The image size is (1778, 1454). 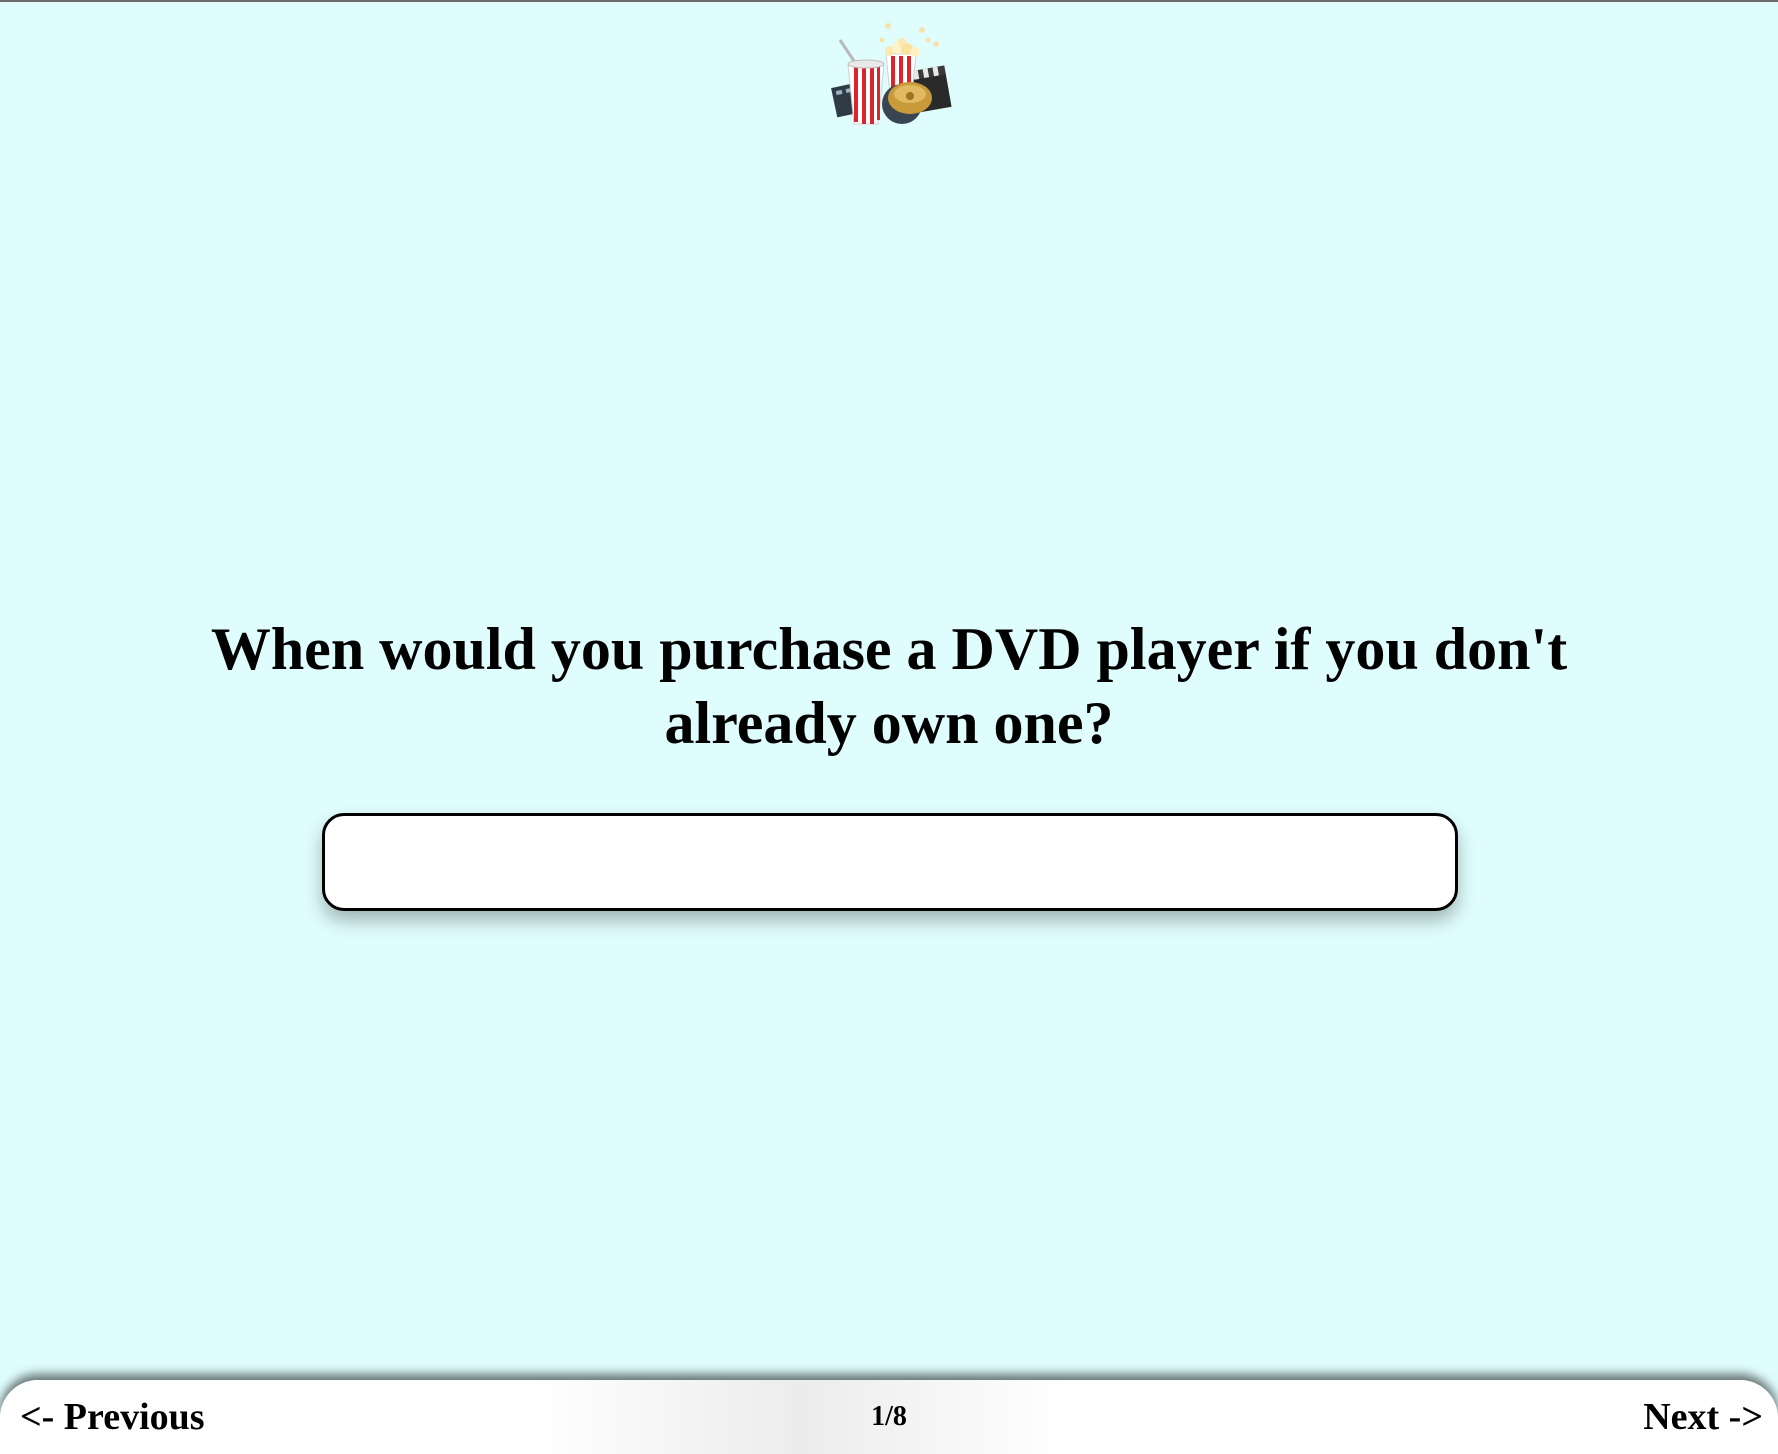 I want to click on movie-snacks-icon, so click(x=891, y=74).